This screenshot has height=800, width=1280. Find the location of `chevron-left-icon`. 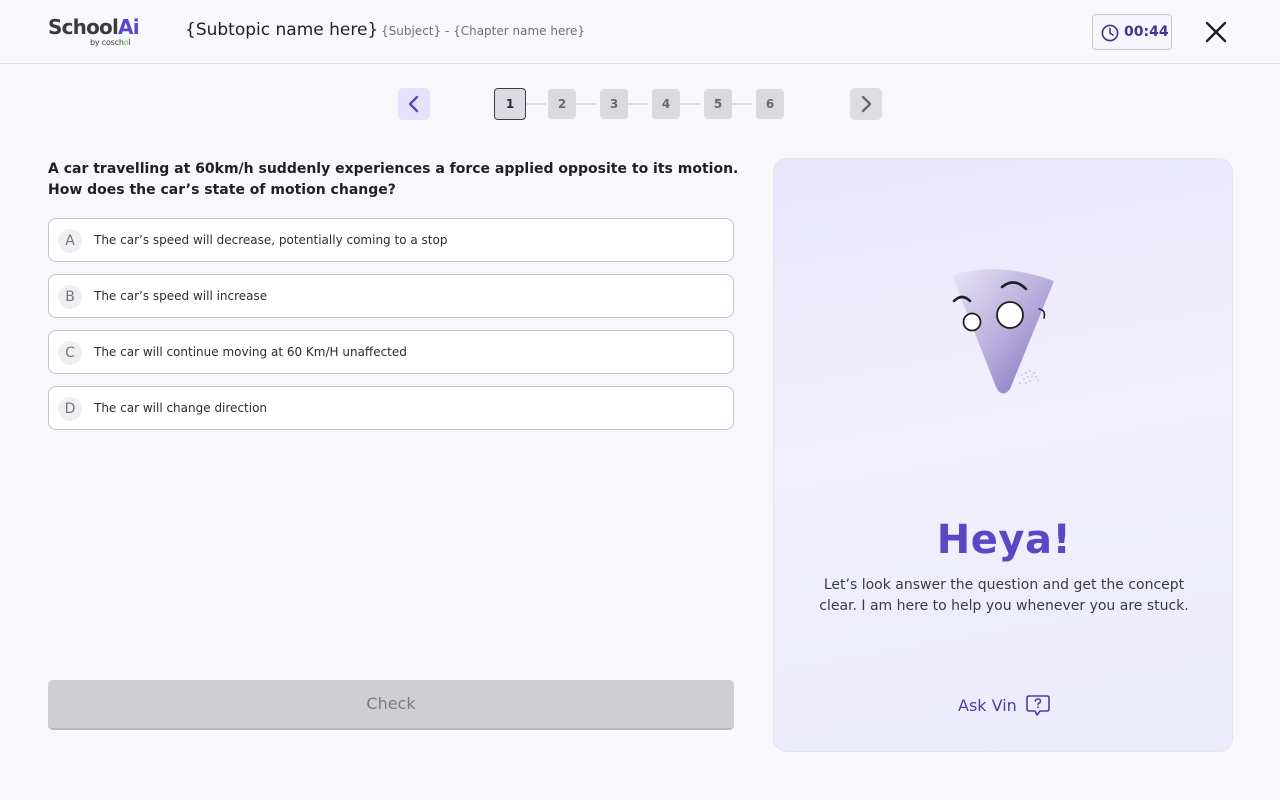

chevron-left-icon is located at coordinates (413, 104).